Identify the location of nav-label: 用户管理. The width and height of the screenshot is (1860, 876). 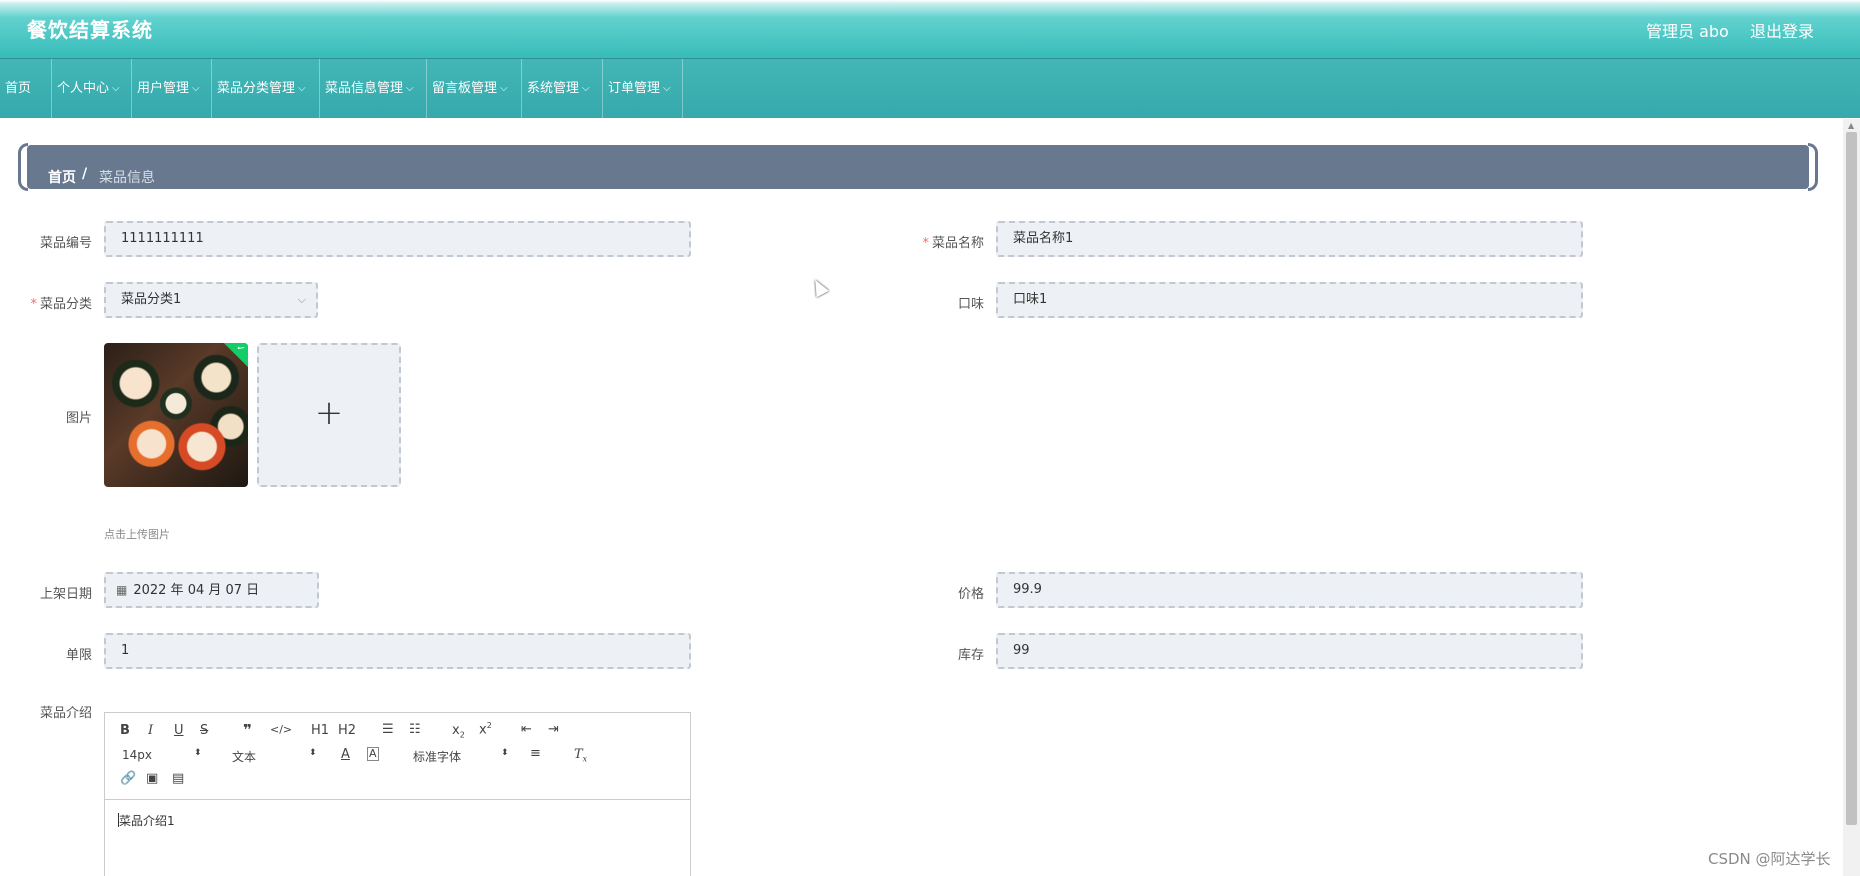
(163, 88).